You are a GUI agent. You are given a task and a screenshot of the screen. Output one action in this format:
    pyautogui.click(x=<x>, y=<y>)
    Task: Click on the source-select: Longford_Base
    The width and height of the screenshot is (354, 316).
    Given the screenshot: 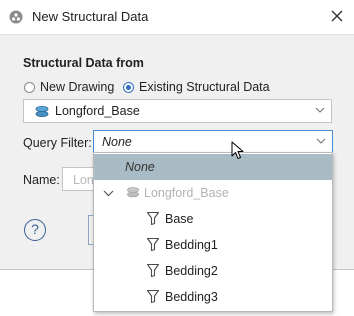 What is the action you would take?
    pyautogui.click(x=177, y=111)
    